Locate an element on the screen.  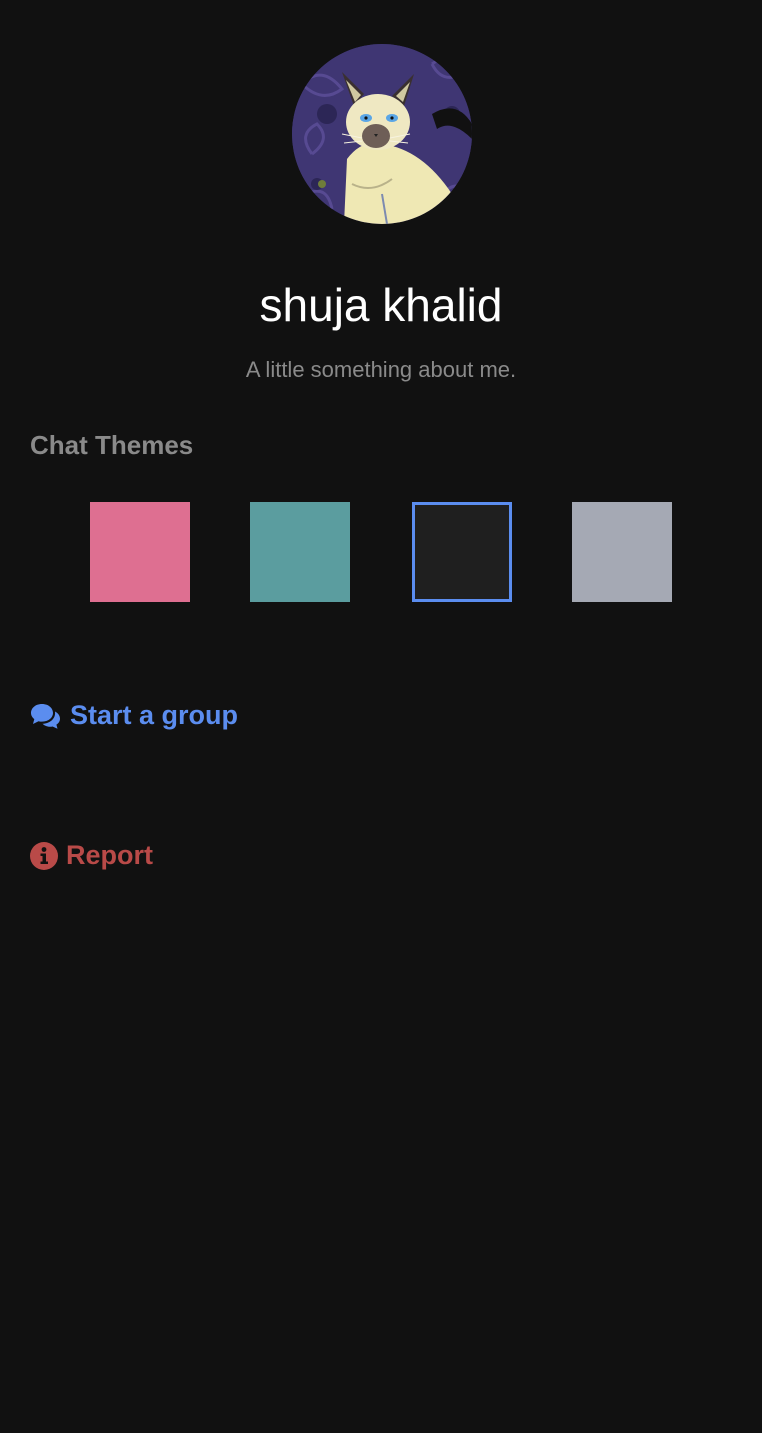
theme-swatch-pink is located at coordinates (140, 552).